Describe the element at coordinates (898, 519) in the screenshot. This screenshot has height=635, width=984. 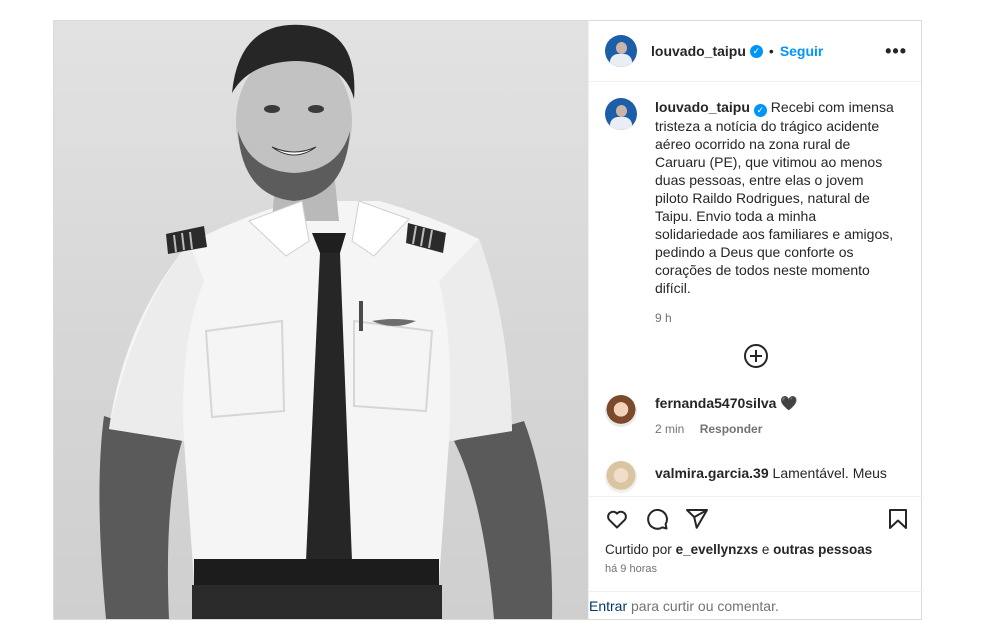
I see `bookmark-icon` at that location.